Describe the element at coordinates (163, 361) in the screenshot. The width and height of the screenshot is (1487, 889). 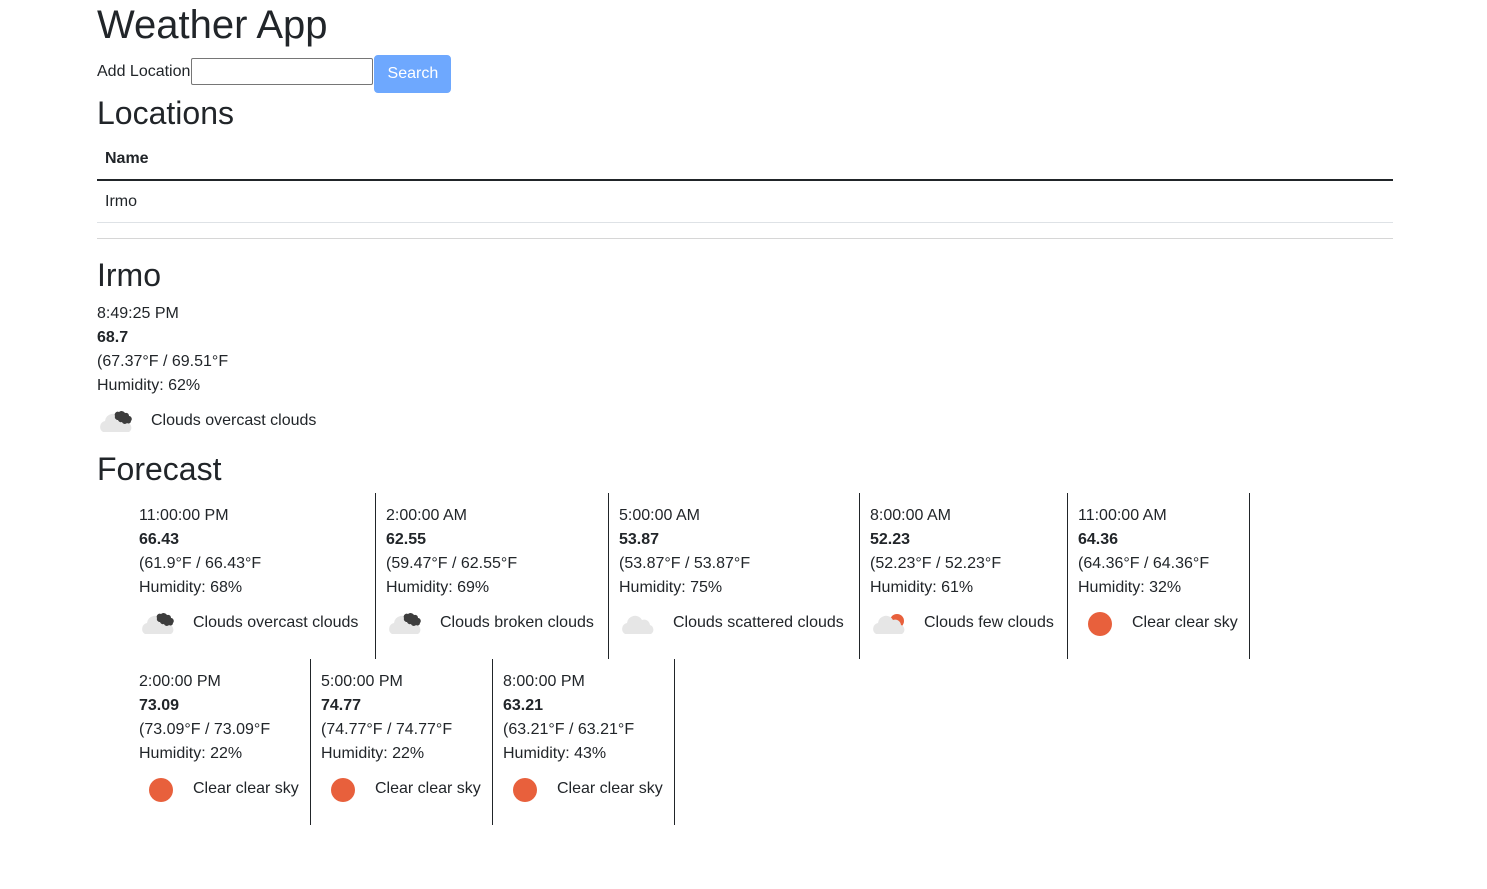
I see `current-temp-range: (67.37°F / 69.51°F` at that location.